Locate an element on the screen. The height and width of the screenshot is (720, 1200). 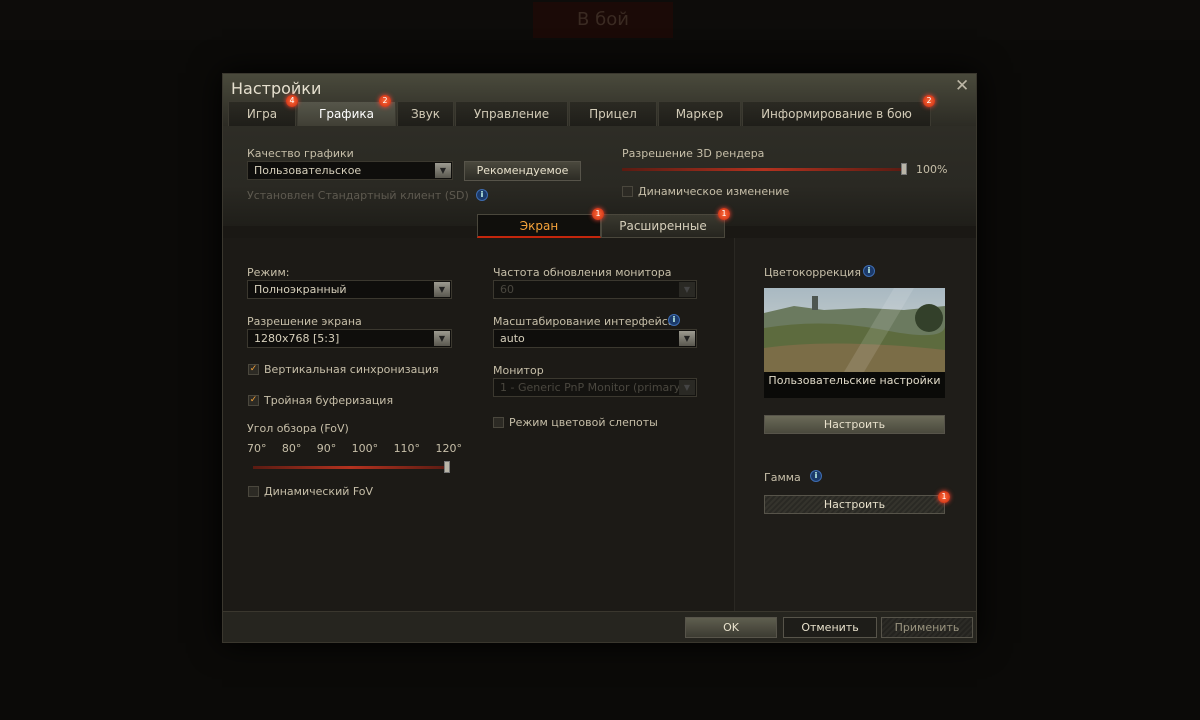
fov-ticks: 70° 80° 90° 100° 110° 120° is located at coordinates (354, 448).